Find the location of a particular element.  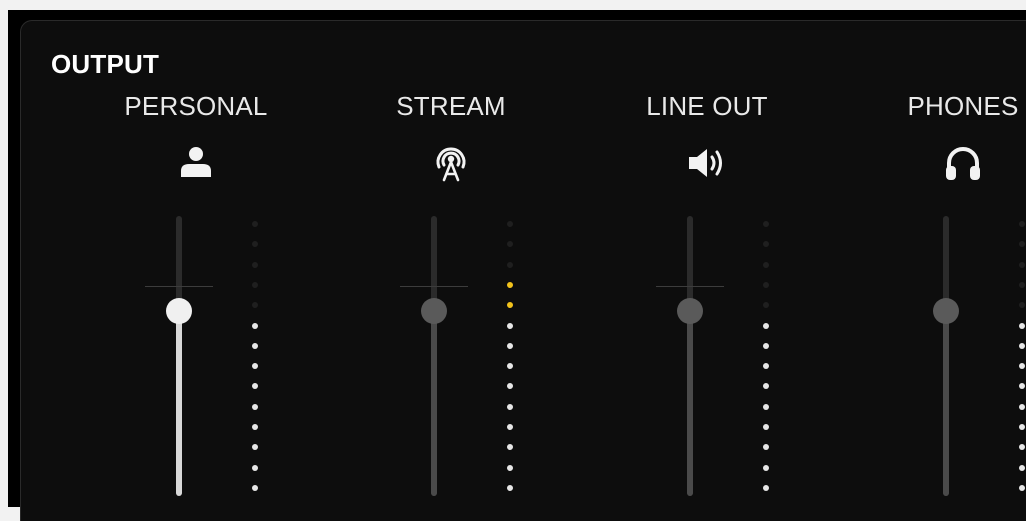

level-meter-line-out is located at coordinates (766, 356).